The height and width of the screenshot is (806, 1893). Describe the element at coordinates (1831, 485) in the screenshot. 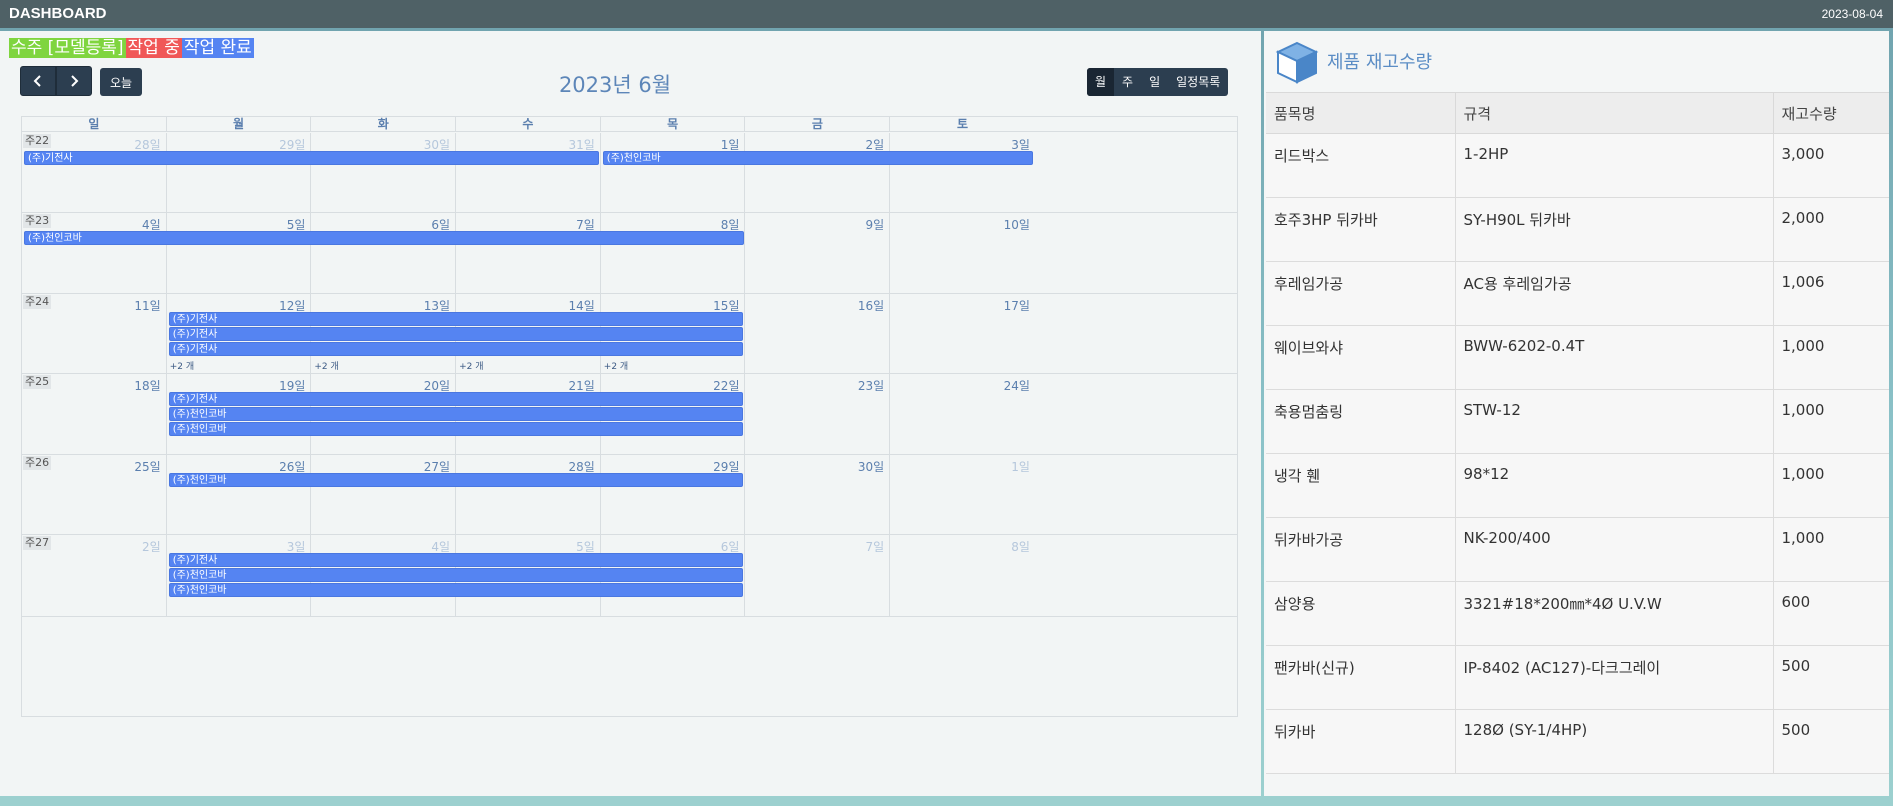

I see `quantity-cell: 1,000` at that location.